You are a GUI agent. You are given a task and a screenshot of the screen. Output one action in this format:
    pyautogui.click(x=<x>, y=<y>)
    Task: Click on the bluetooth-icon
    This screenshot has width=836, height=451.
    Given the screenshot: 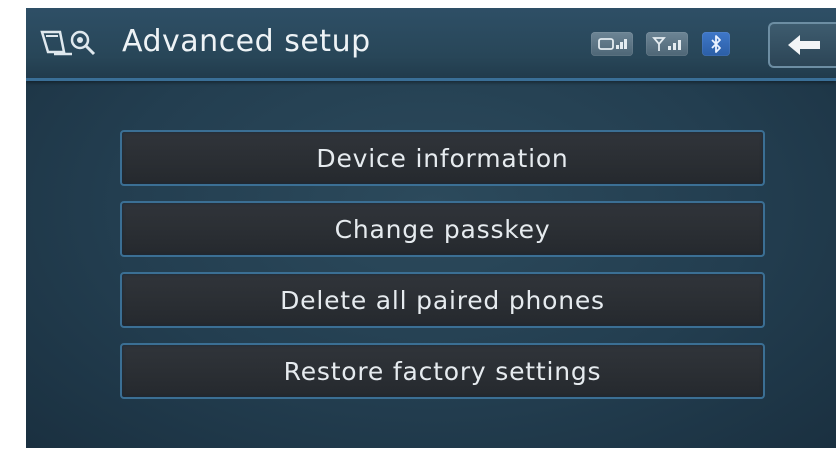 What is the action you would take?
    pyautogui.click(x=716, y=44)
    